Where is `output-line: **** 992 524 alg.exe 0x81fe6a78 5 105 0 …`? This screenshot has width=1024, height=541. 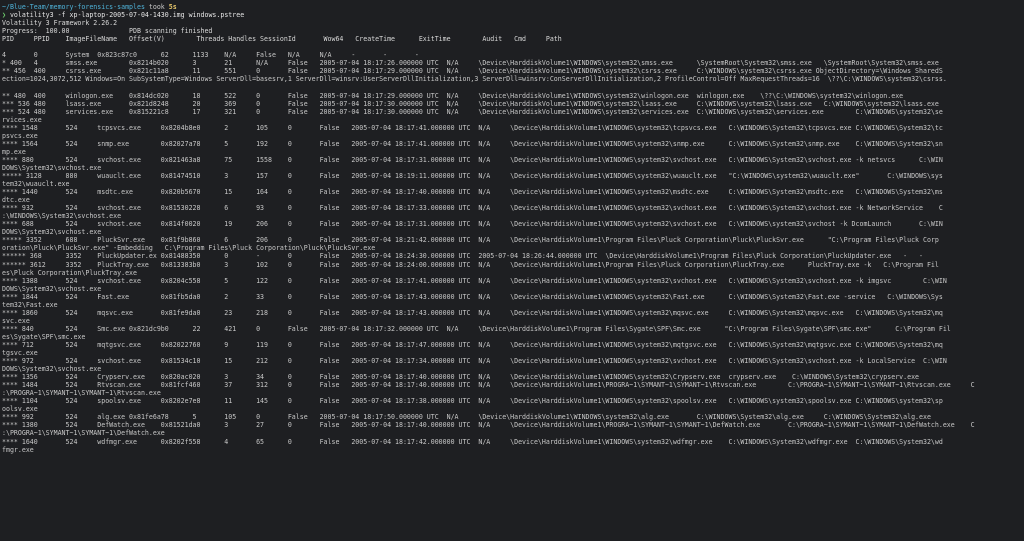 output-line: **** 992 524 alg.exe 0x81fe6a78 5 105 0 … is located at coordinates (466, 417).